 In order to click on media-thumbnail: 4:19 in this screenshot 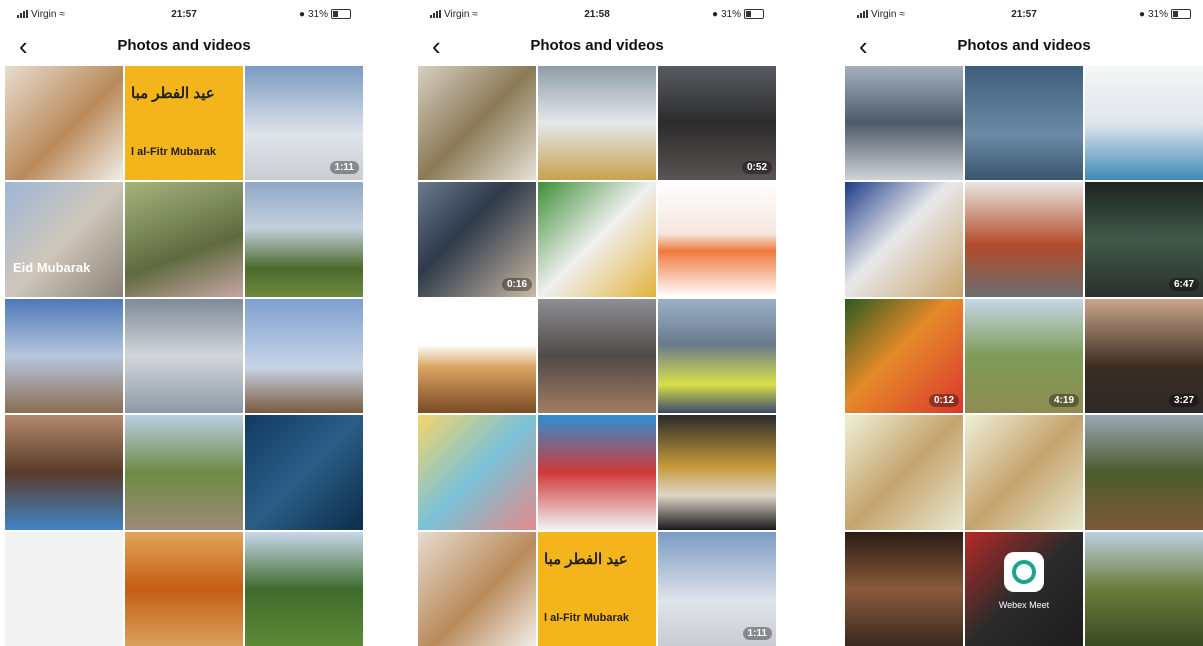, I will do `click(1024, 356)`.